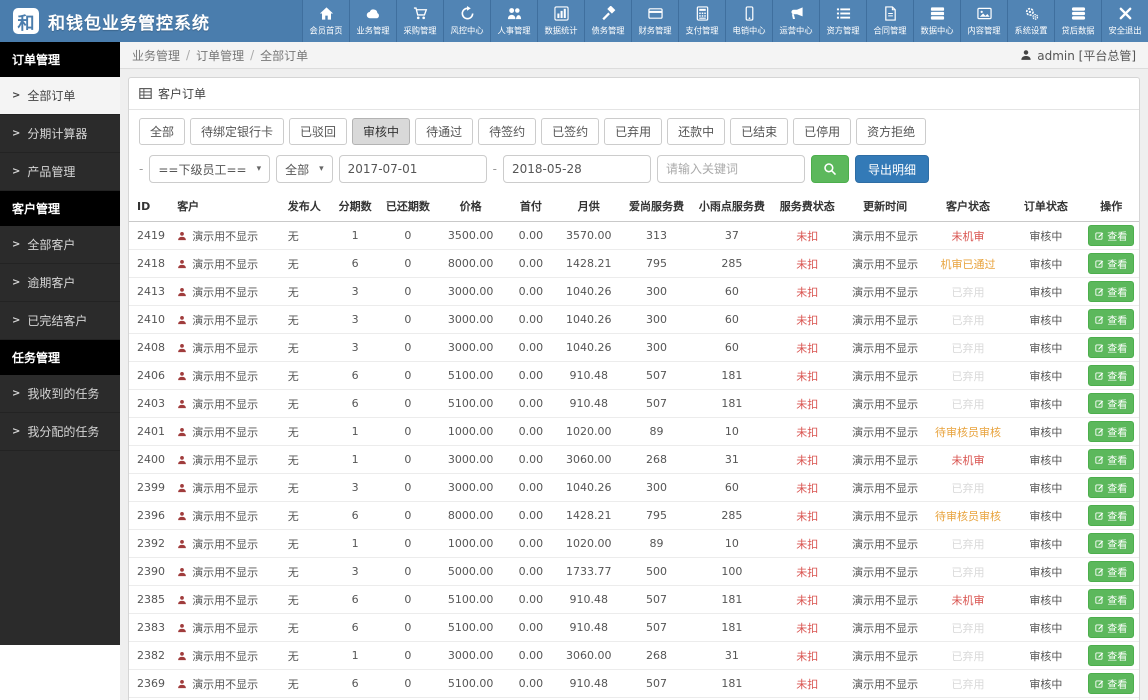 This screenshot has width=1148, height=700. What do you see at coordinates (149, 655) in the screenshot?
I see `cell-id: 2382` at bounding box center [149, 655].